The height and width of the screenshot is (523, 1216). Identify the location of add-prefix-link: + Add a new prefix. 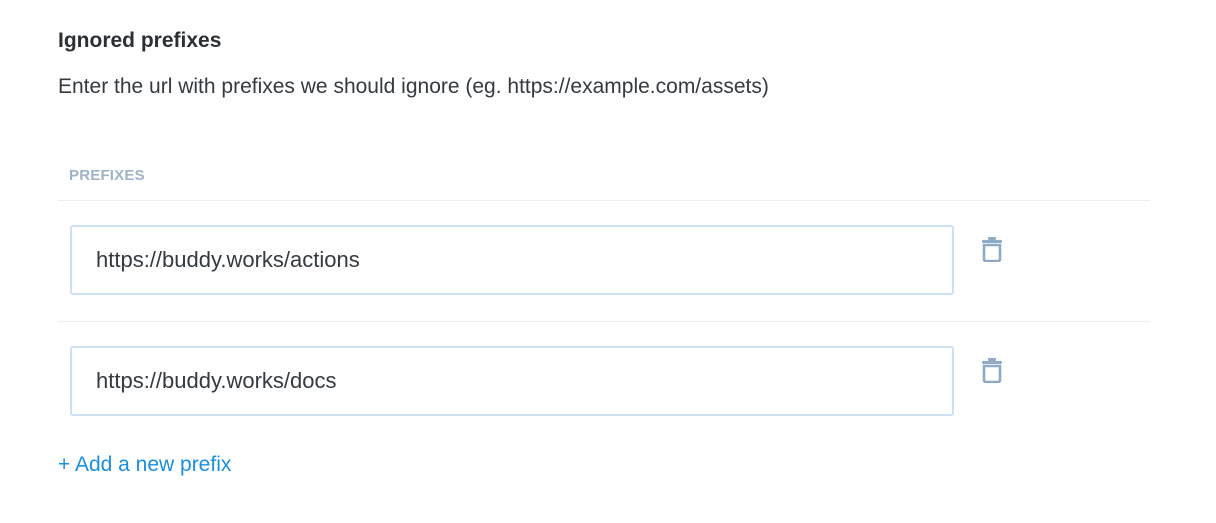
(144, 465).